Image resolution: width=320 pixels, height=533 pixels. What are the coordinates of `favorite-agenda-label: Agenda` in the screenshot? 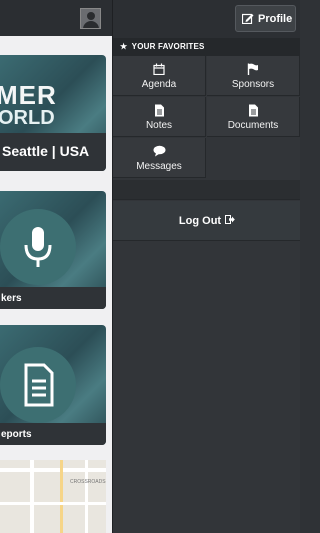 It's located at (159, 84).